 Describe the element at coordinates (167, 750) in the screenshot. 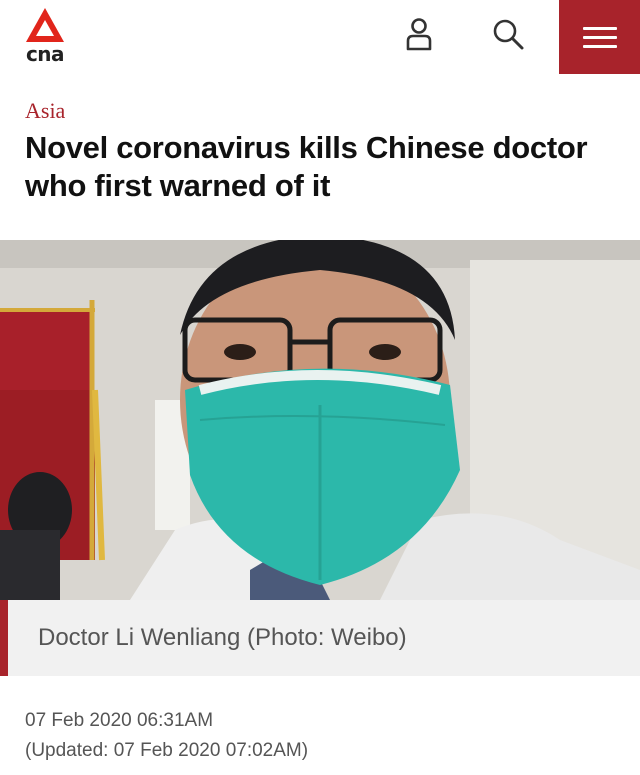

I see `updated-timestamp: (Updated: 07 Feb 2020 07:02AM)` at that location.